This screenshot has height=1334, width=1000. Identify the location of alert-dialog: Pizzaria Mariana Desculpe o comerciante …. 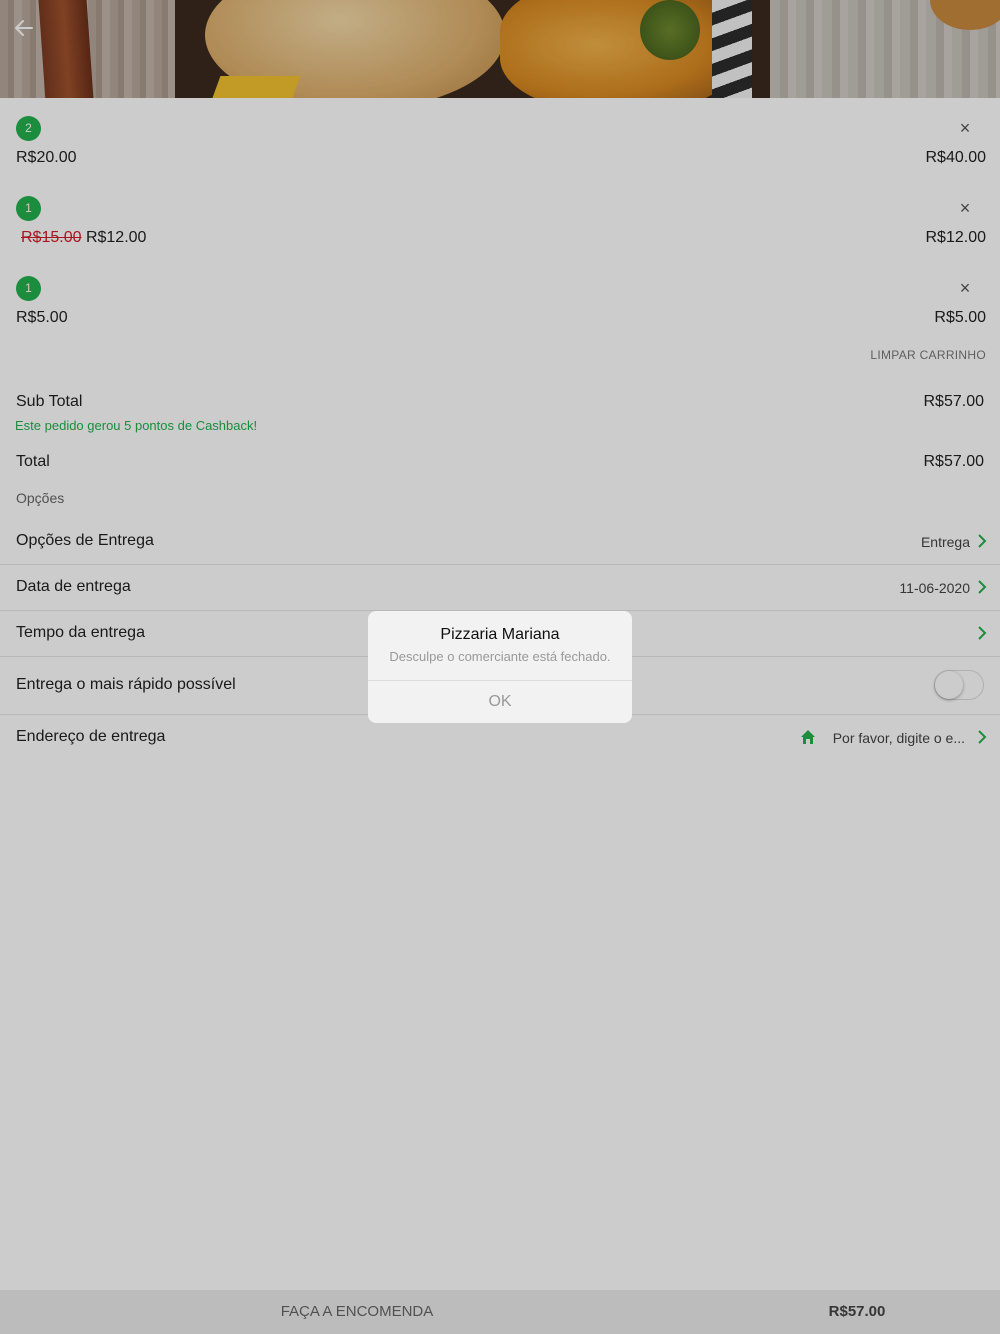
(500, 667).